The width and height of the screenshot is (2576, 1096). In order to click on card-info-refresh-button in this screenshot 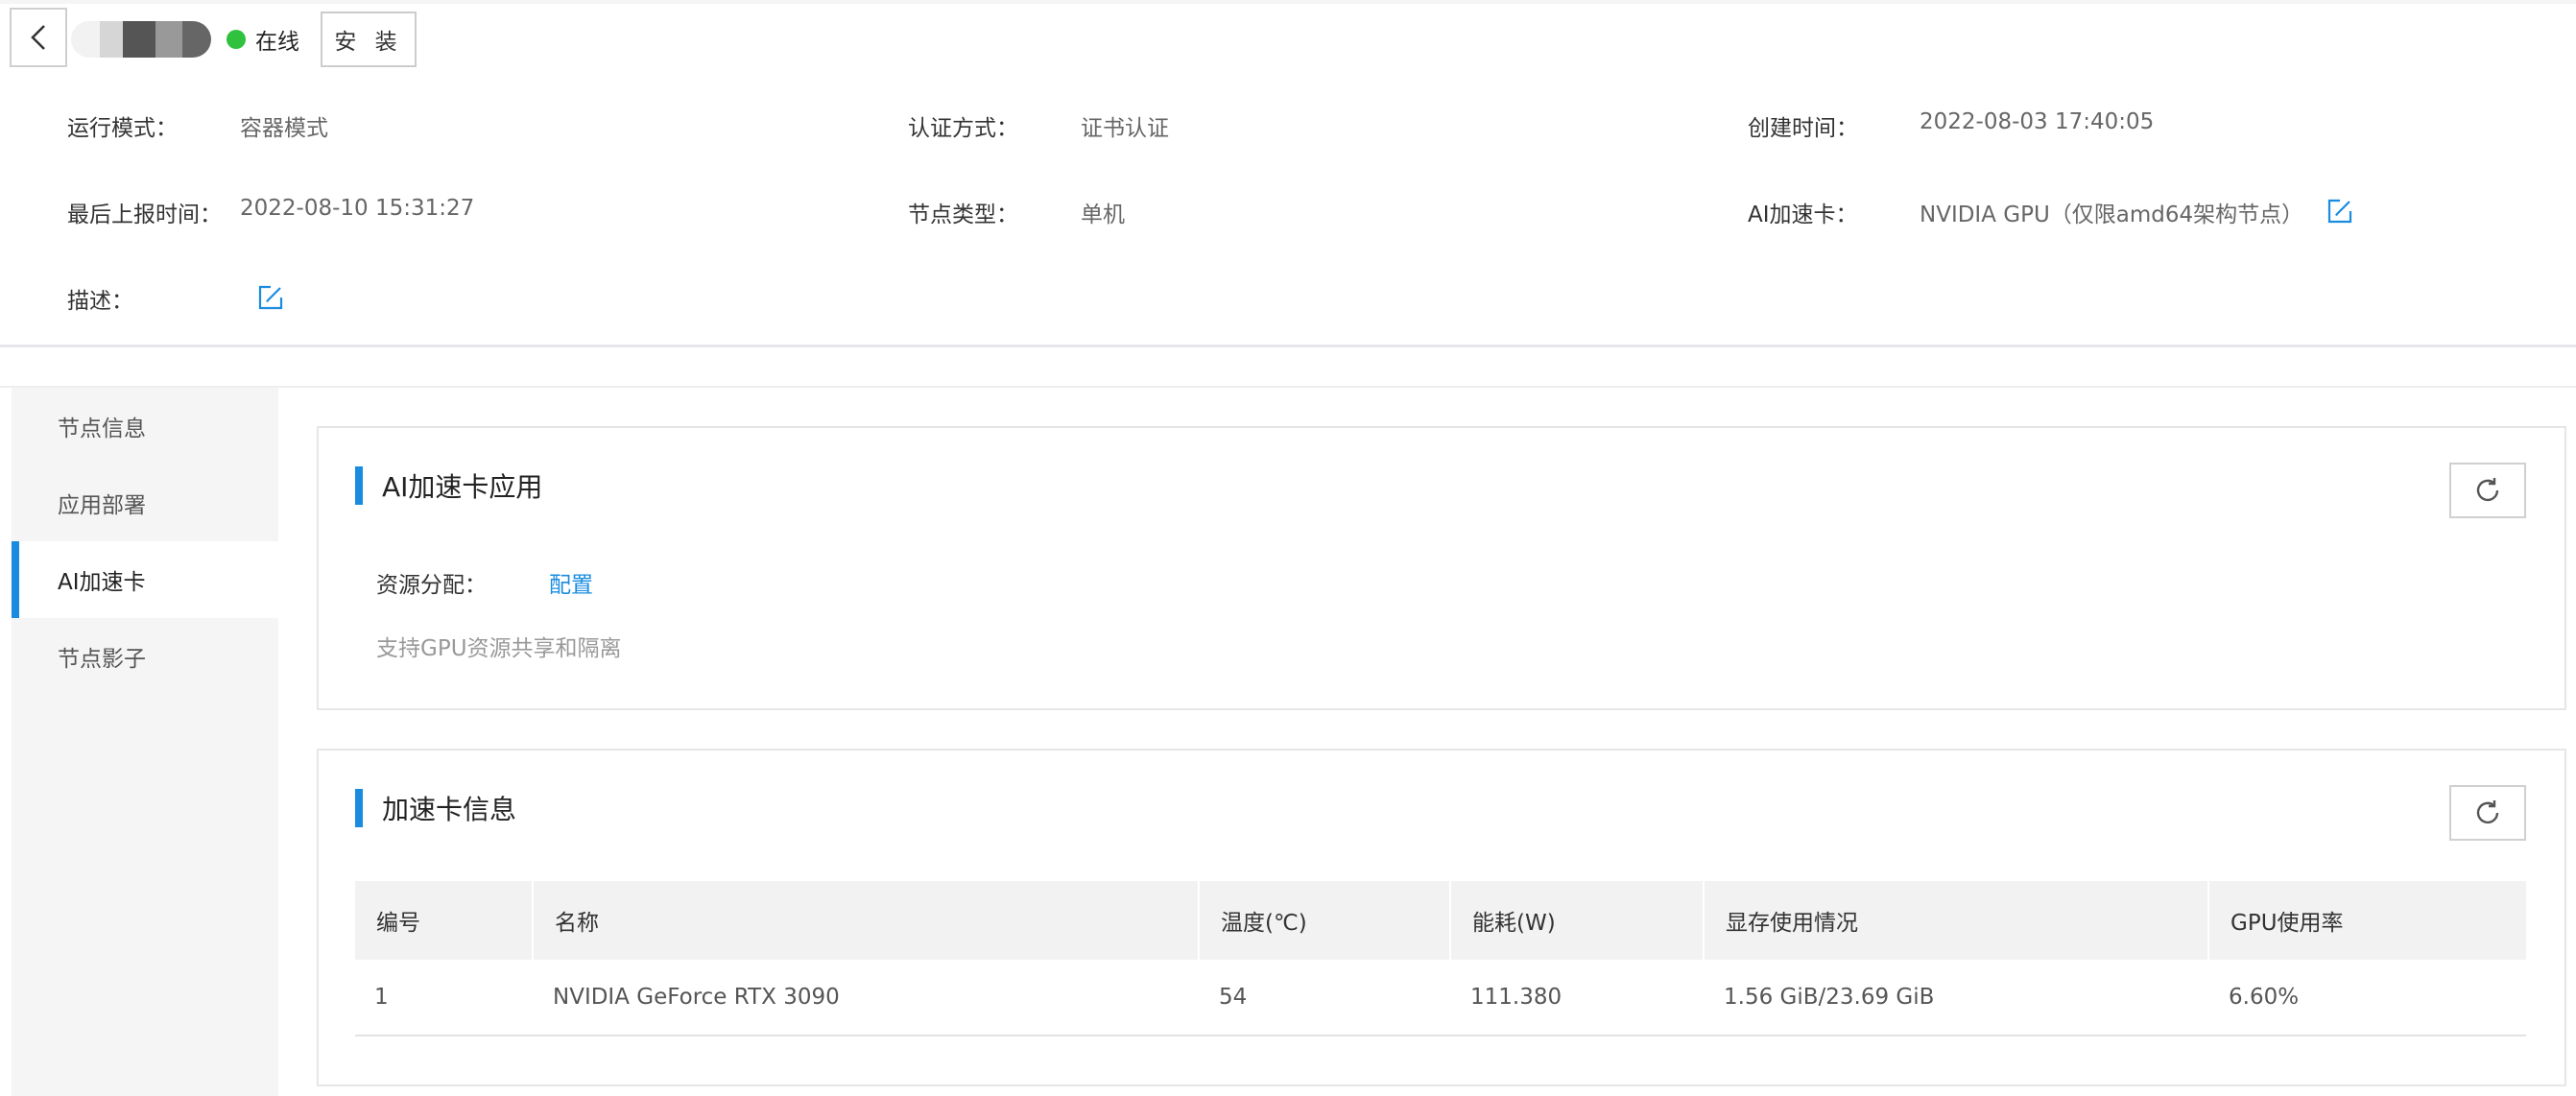, I will do `click(2487, 813)`.